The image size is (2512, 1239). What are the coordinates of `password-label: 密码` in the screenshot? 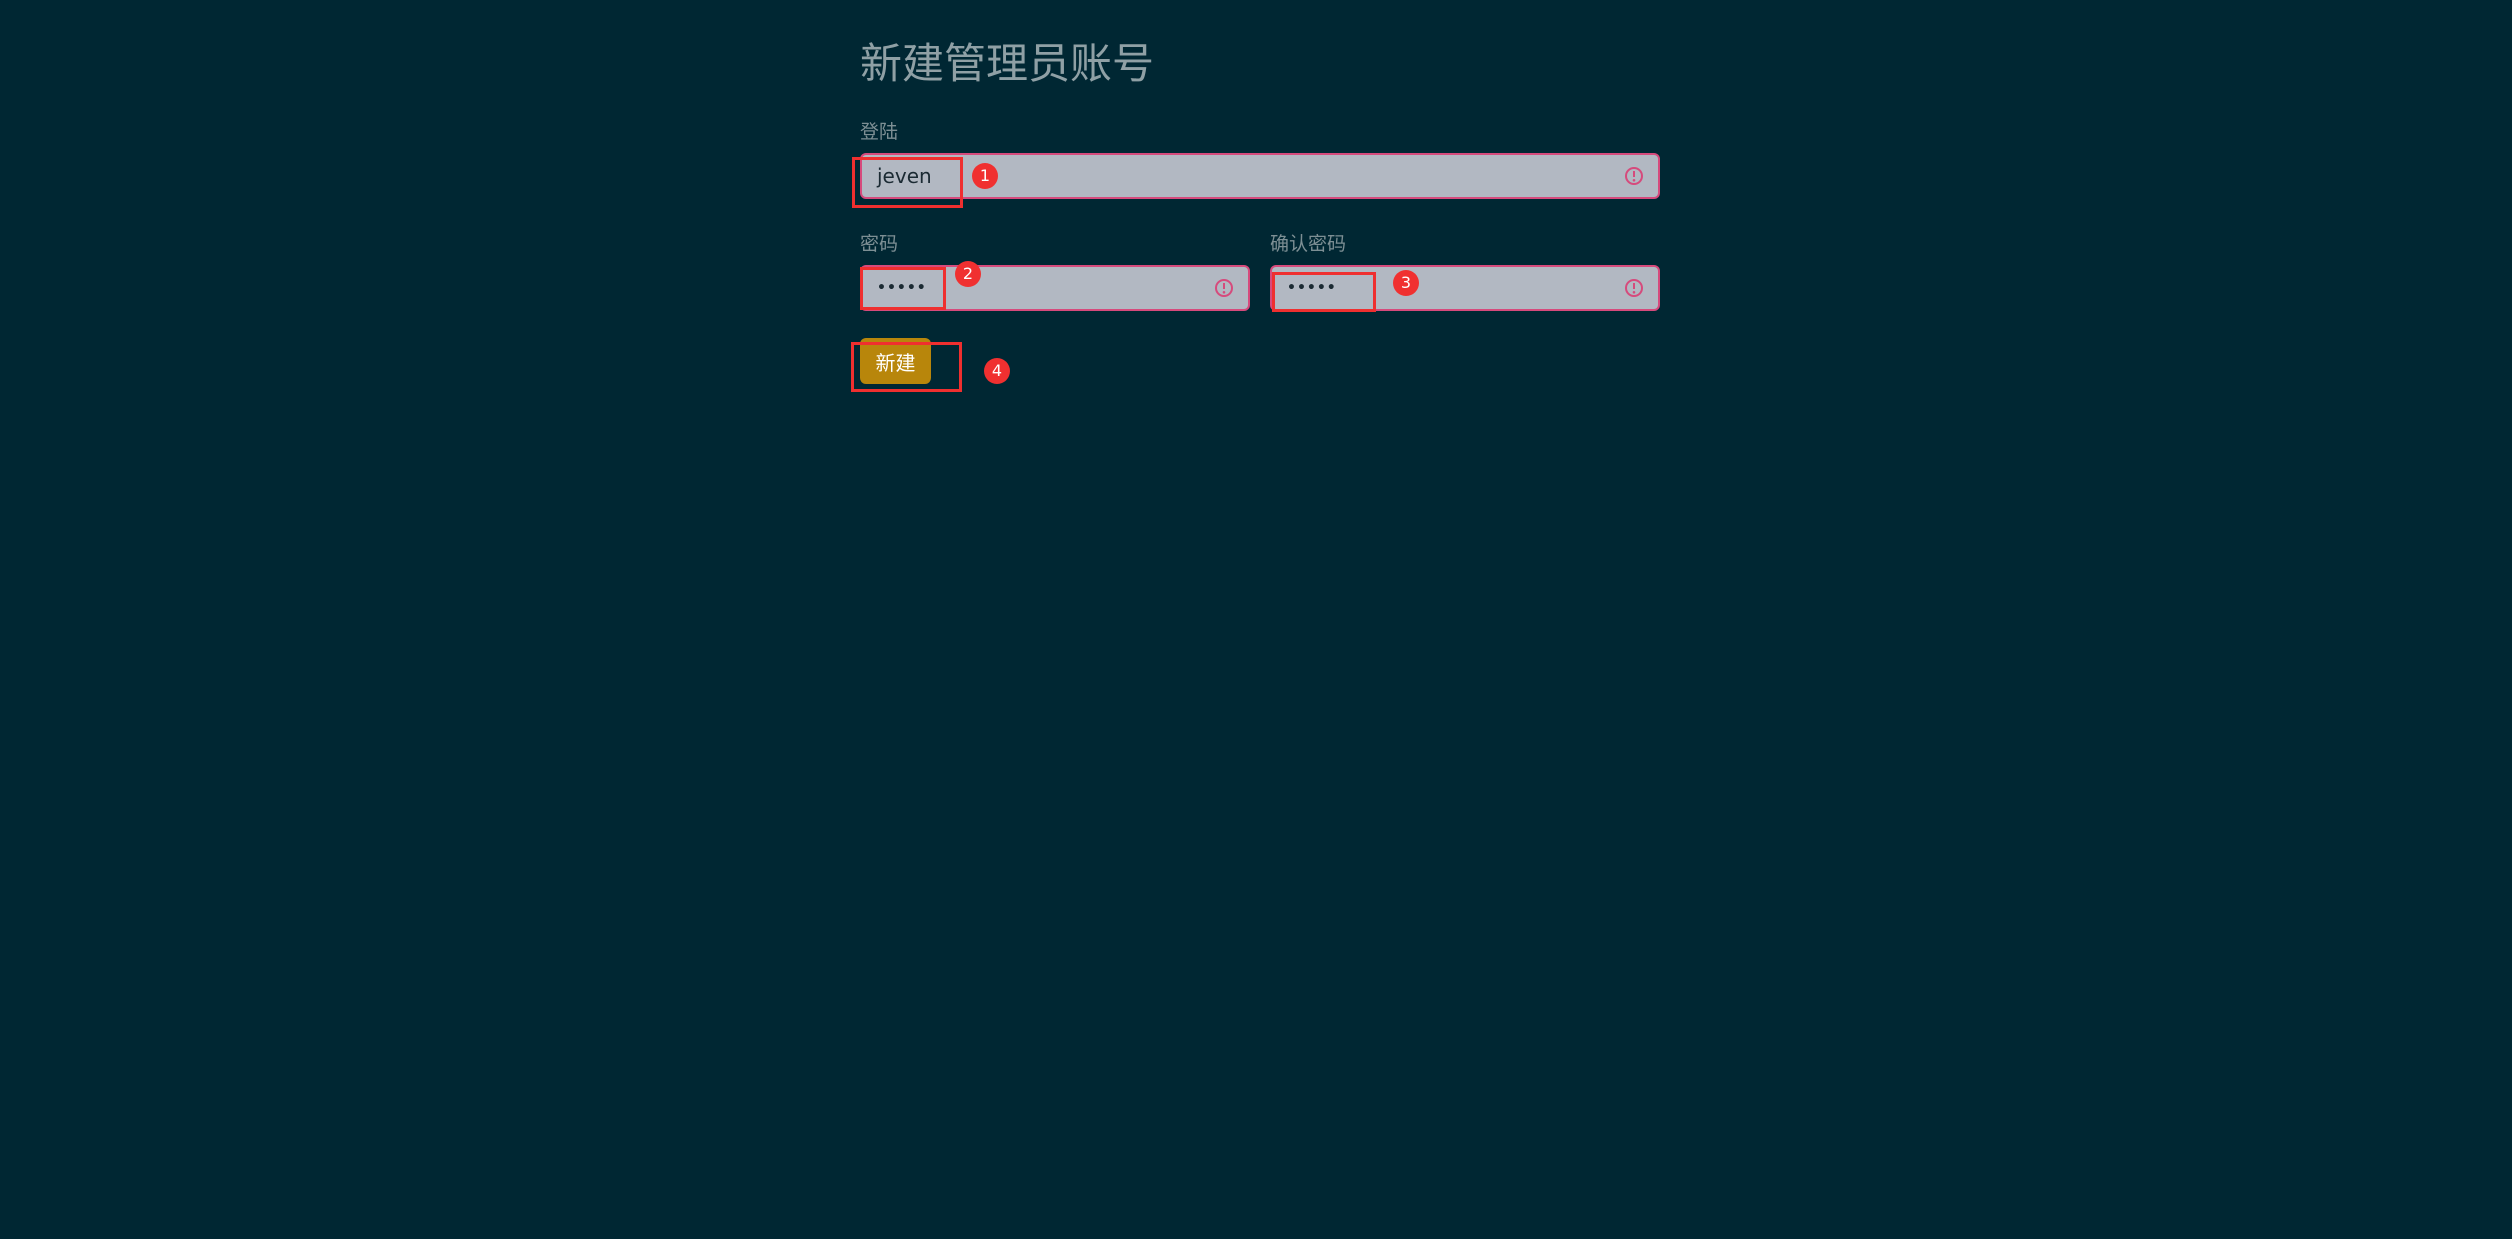 It's located at (879, 244).